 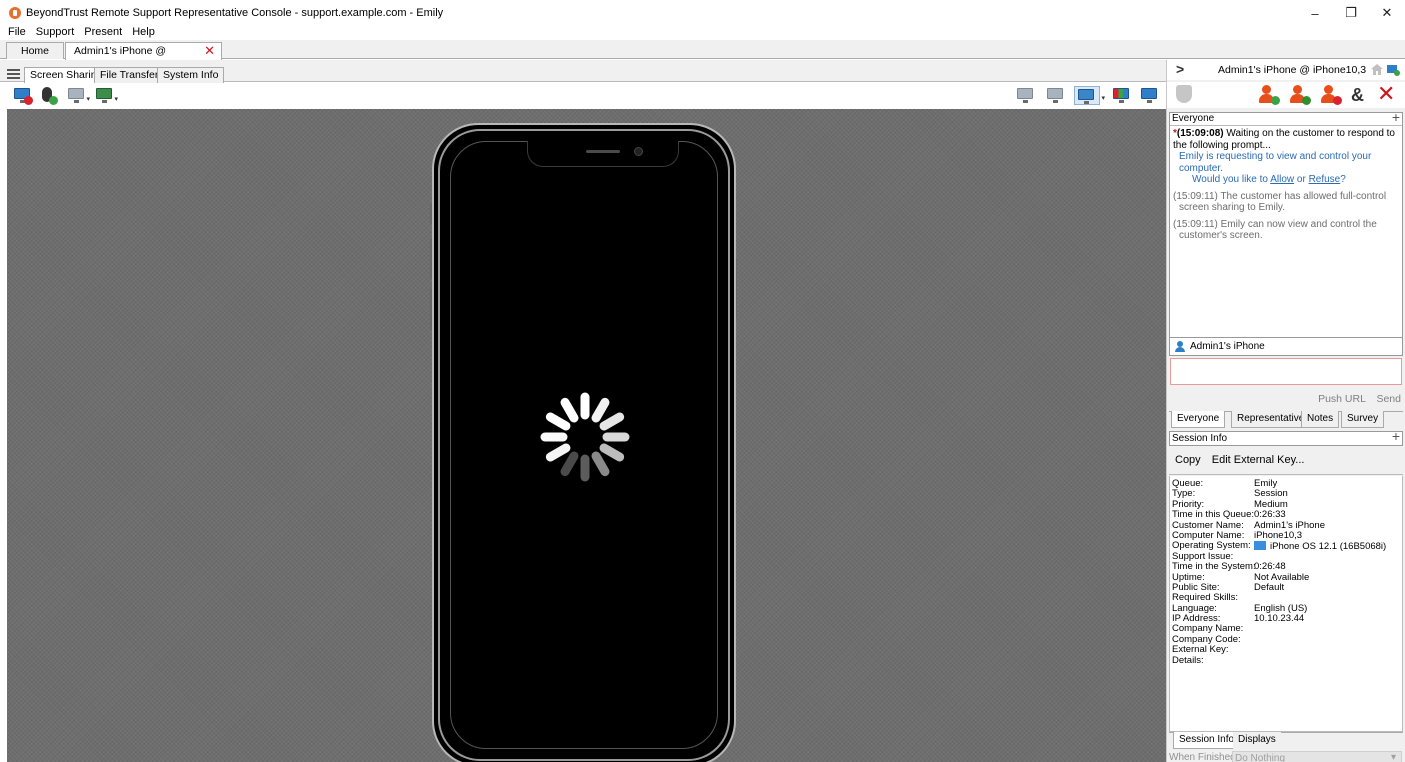 I want to click on session-info-key: Time in this Queue:, so click(x=1213, y=515).